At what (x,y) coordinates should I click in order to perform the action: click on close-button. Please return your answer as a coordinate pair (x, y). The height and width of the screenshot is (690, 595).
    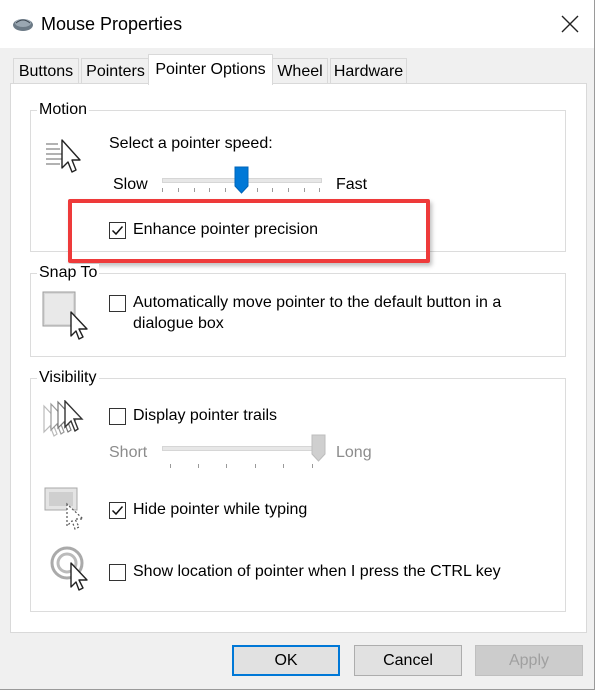
    Looking at the image, I should click on (570, 24).